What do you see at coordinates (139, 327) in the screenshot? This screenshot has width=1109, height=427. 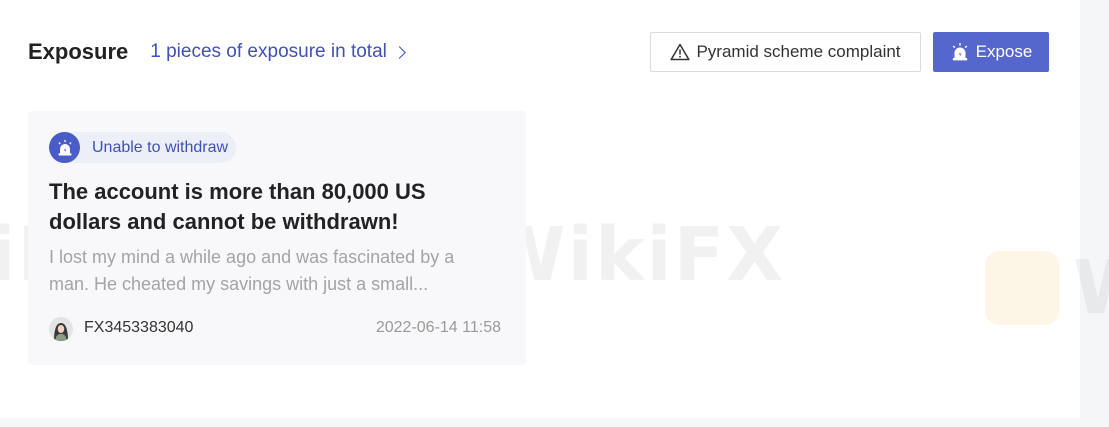 I see `user-name: FX3453383040` at bounding box center [139, 327].